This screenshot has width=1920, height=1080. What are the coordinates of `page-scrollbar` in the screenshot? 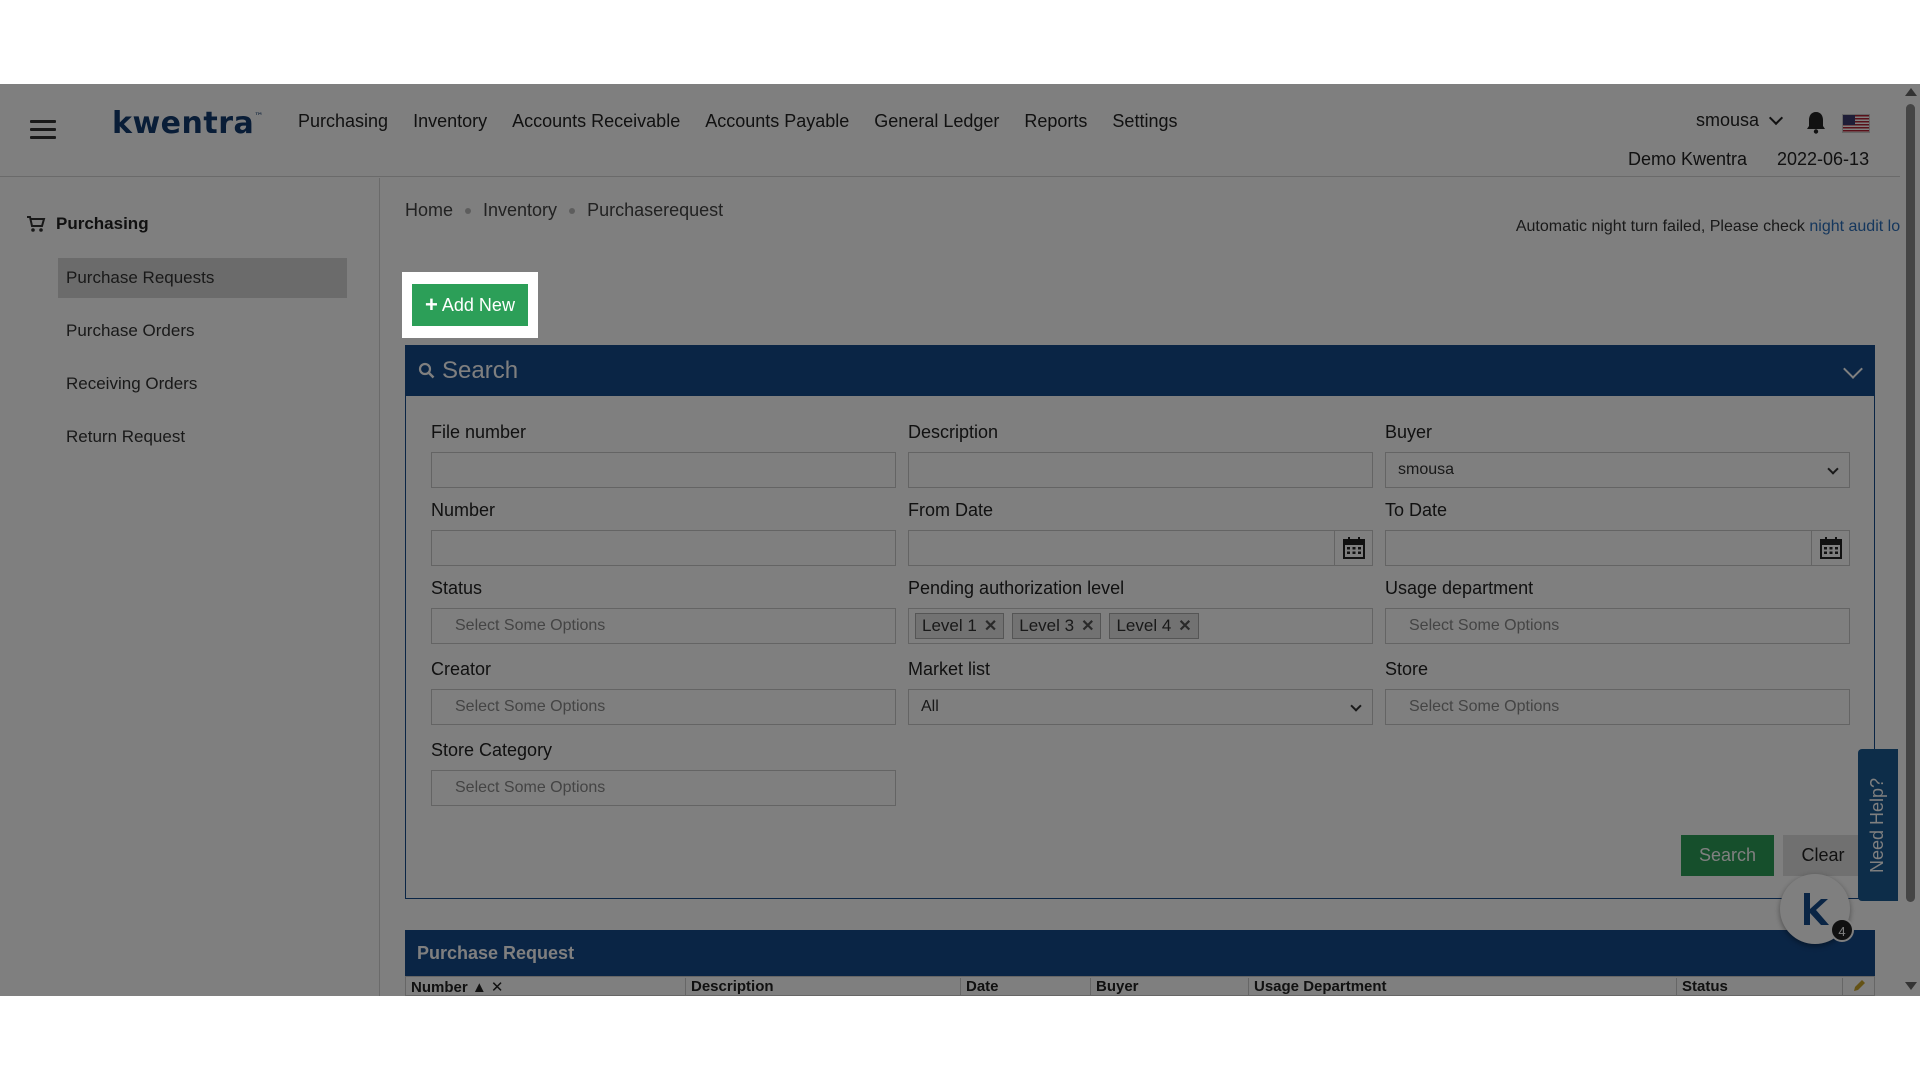 It's located at (1910, 540).